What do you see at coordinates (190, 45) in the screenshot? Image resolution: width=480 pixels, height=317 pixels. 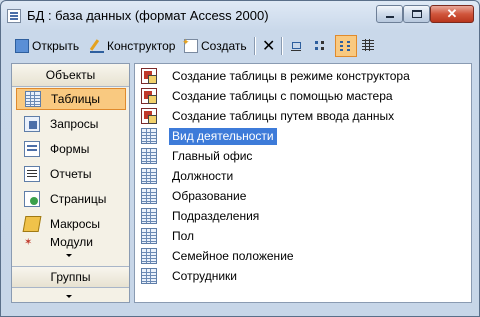 I see `create-icon: ✦` at bounding box center [190, 45].